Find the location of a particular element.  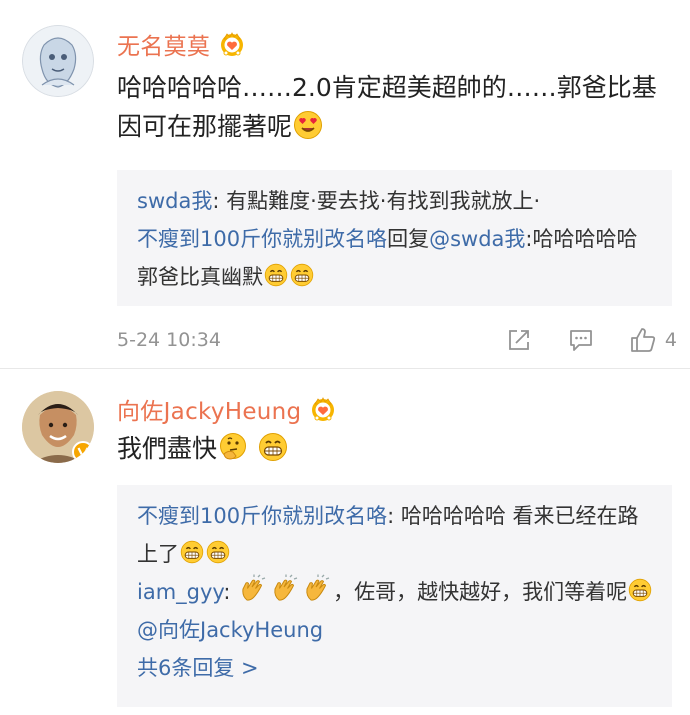

reply-item: swda我: 有點難度·要去找·有找到我就放上· is located at coordinates (339, 201).